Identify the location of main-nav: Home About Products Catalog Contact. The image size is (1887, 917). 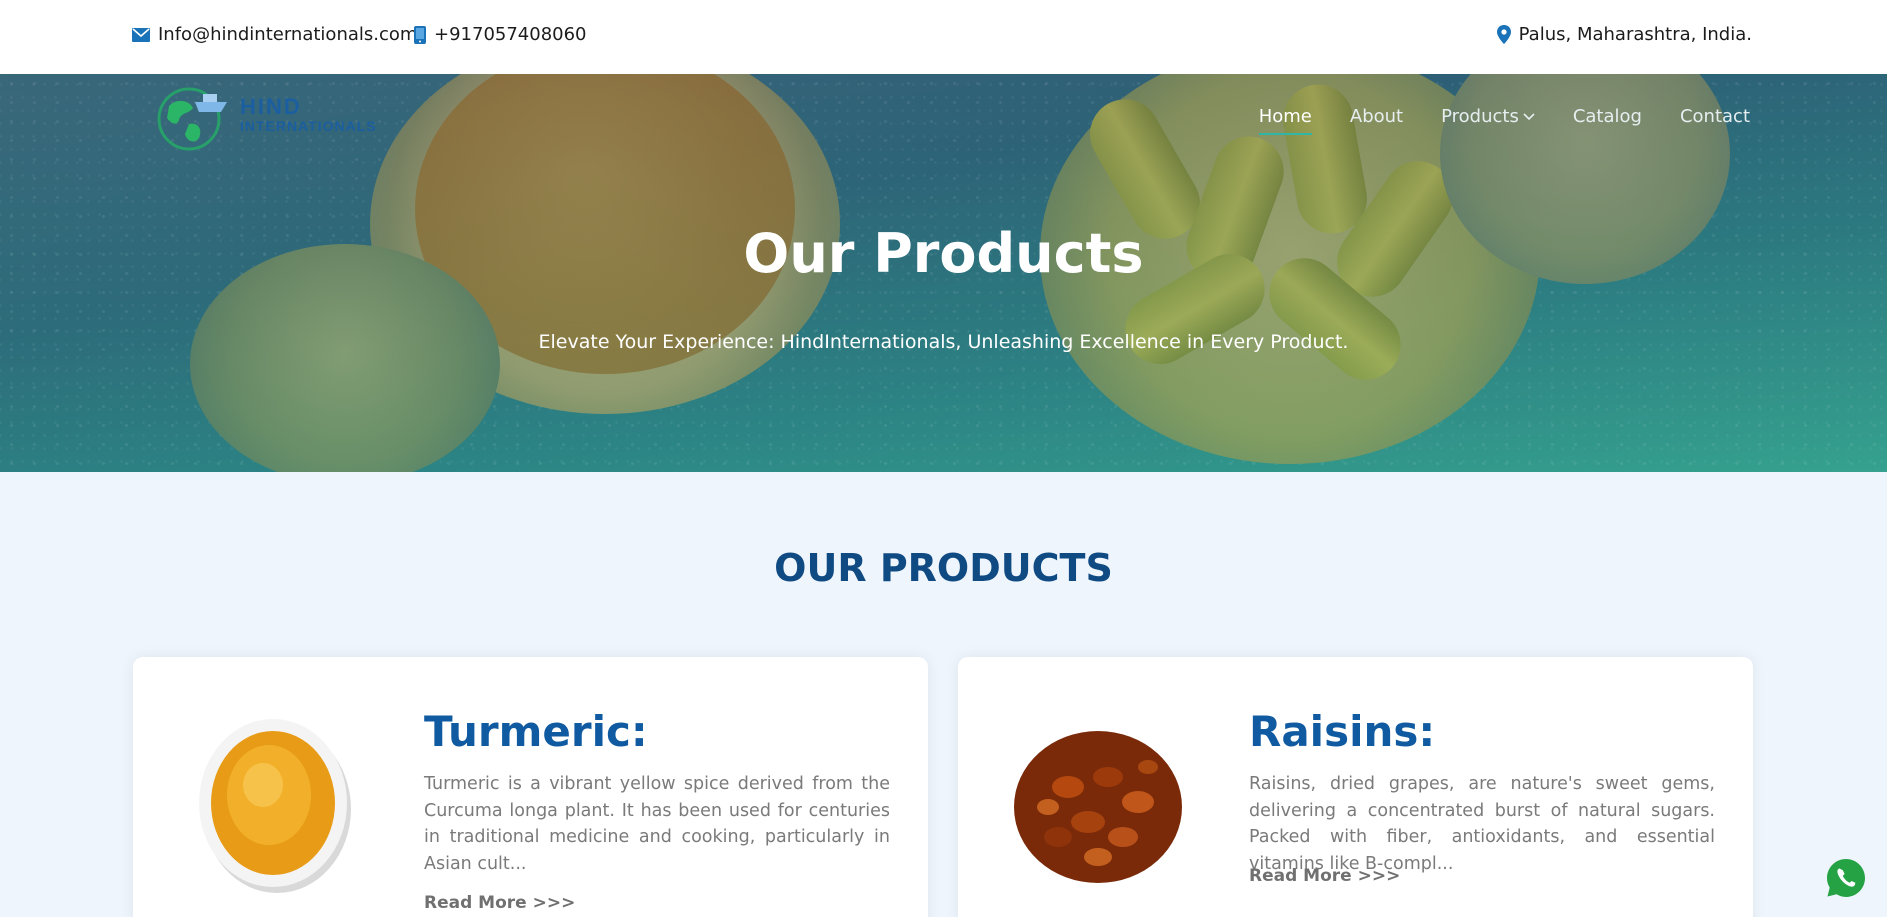
(1504, 120).